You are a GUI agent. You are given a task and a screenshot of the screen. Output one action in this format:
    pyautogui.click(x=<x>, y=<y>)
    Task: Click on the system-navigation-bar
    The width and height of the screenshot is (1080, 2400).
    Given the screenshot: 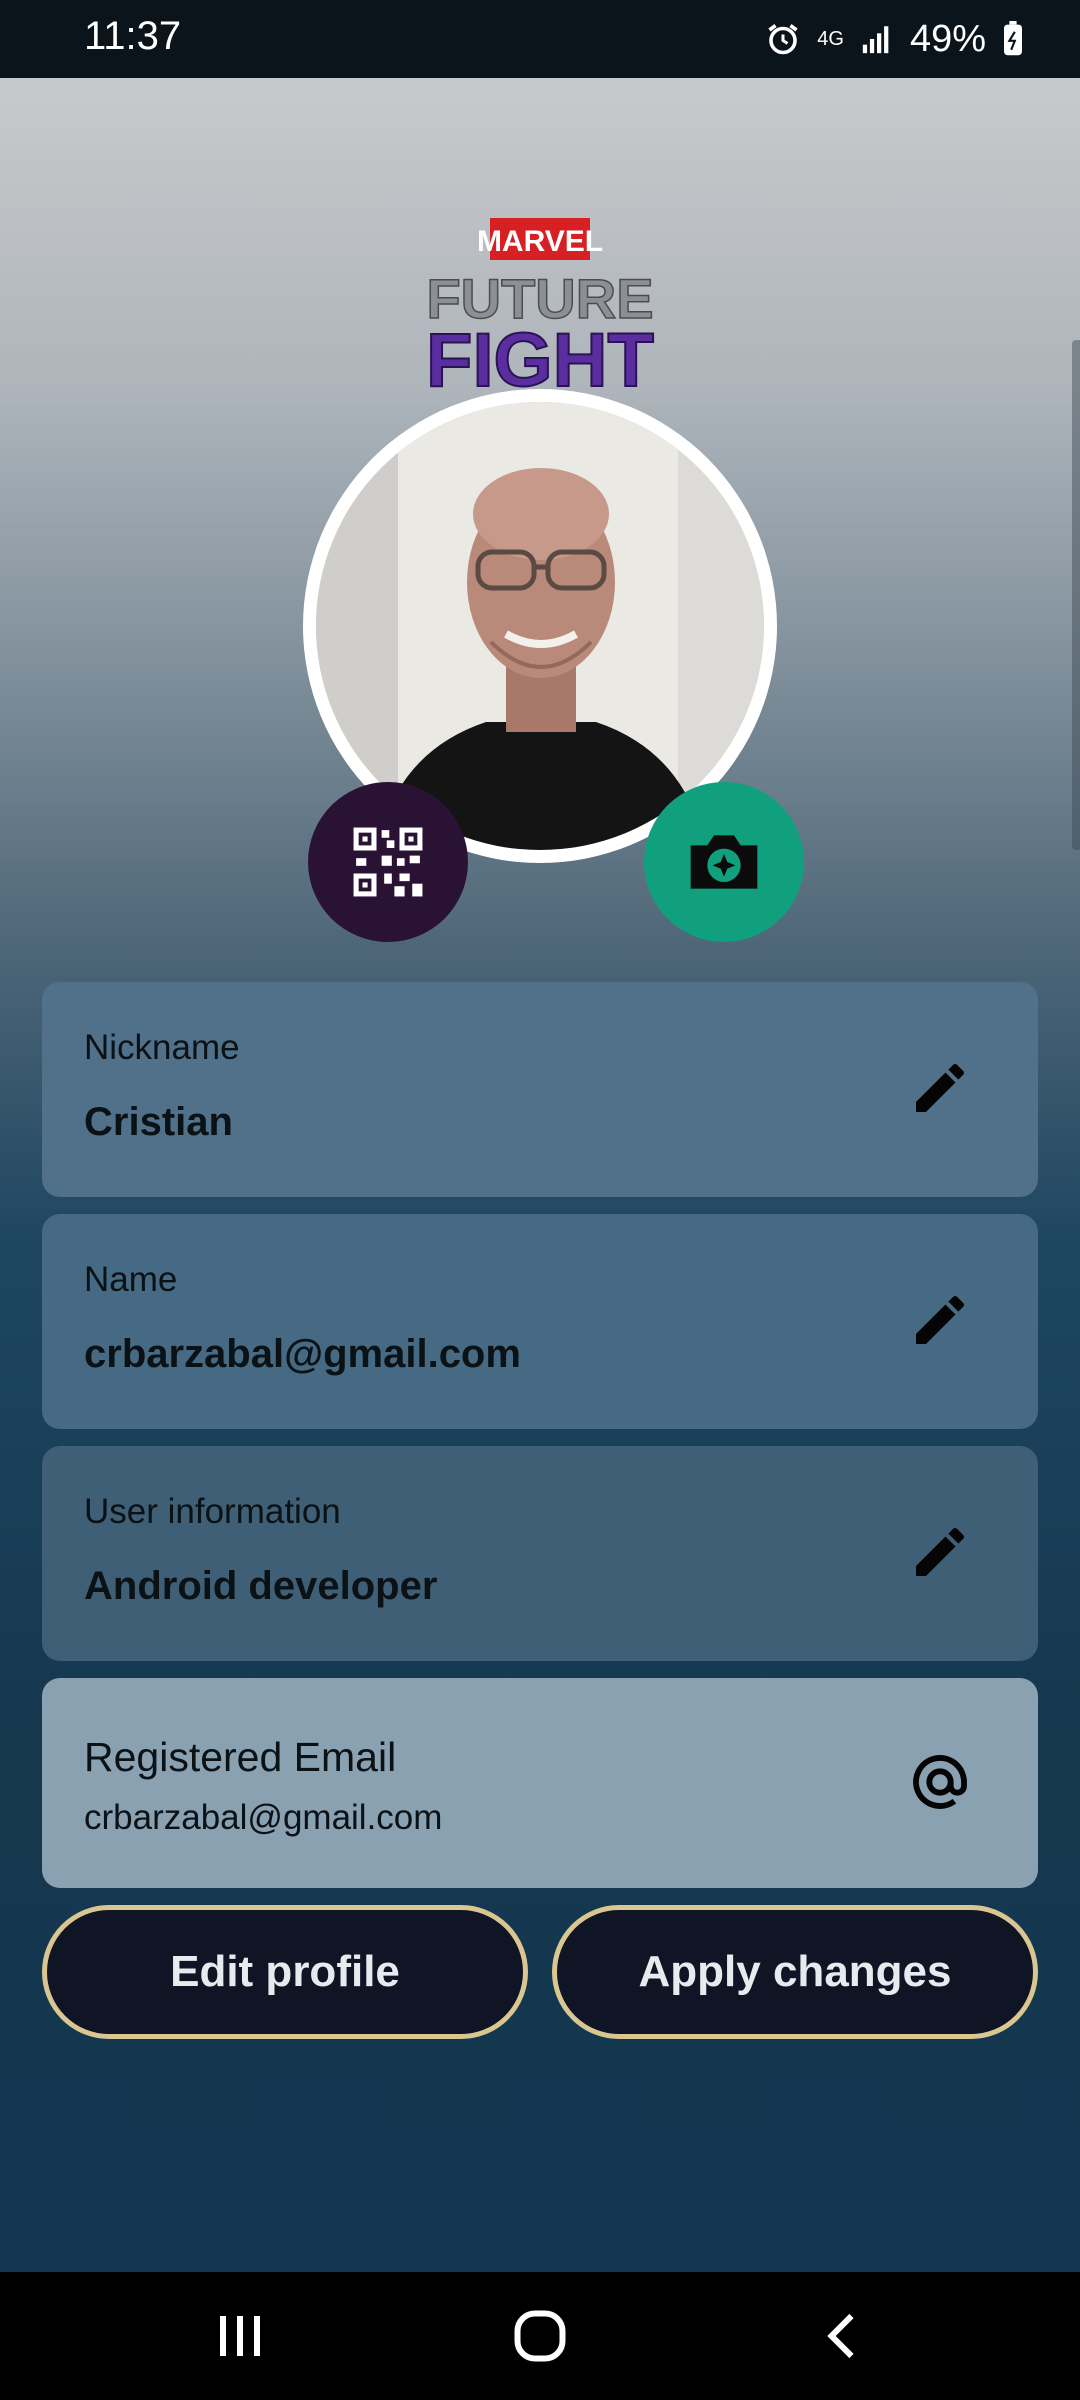 What is the action you would take?
    pyautogui.click(x=540, y=2336)
    